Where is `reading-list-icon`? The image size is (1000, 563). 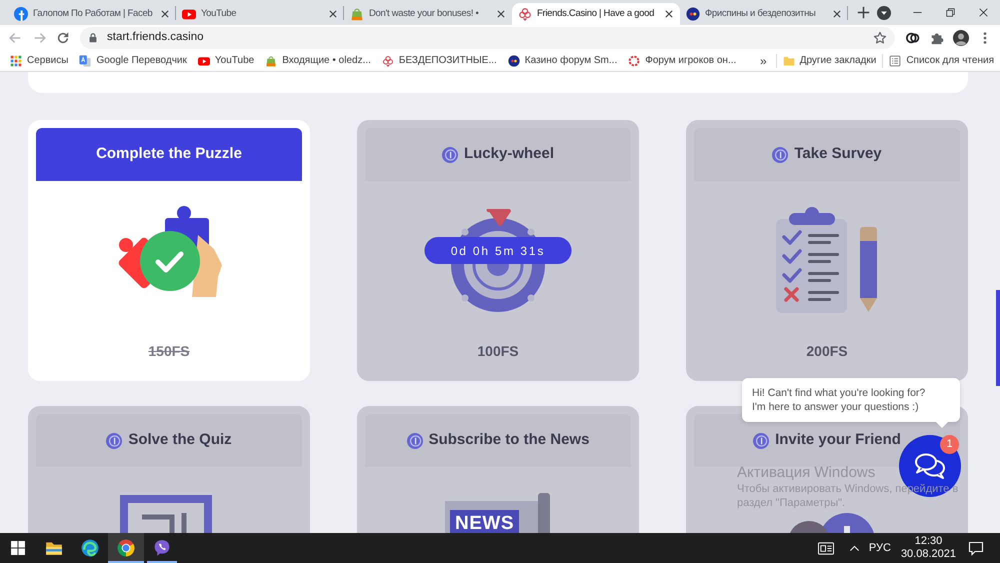
reading-list-icon is located at coordinates (895, 60).